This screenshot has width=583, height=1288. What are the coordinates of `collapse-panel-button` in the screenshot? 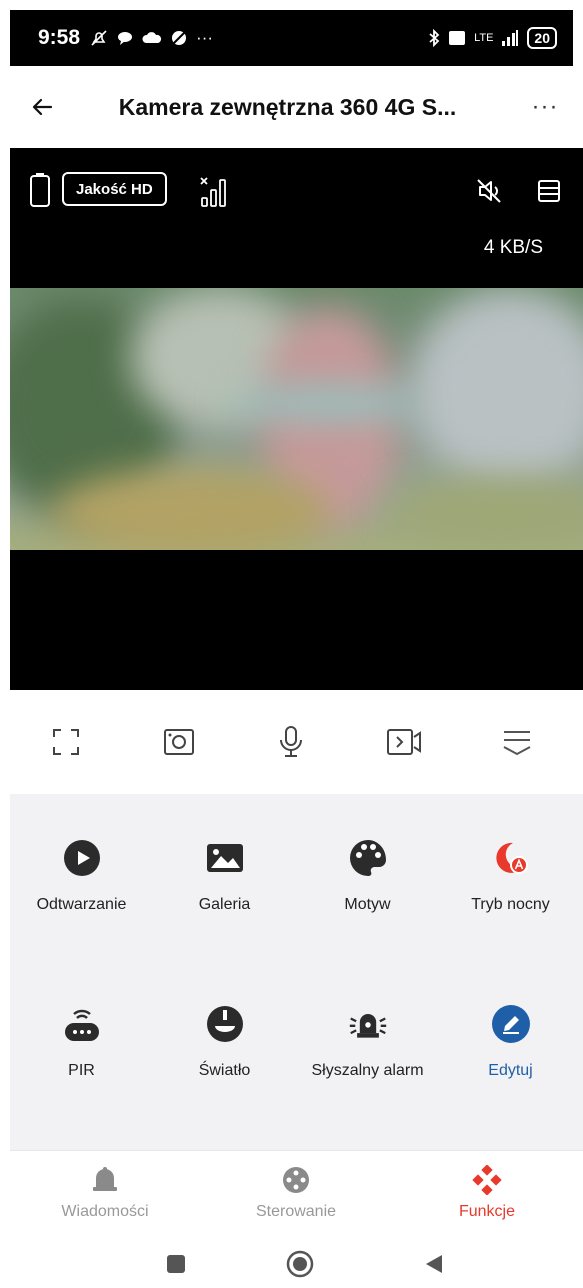 It's located at (517, 742).